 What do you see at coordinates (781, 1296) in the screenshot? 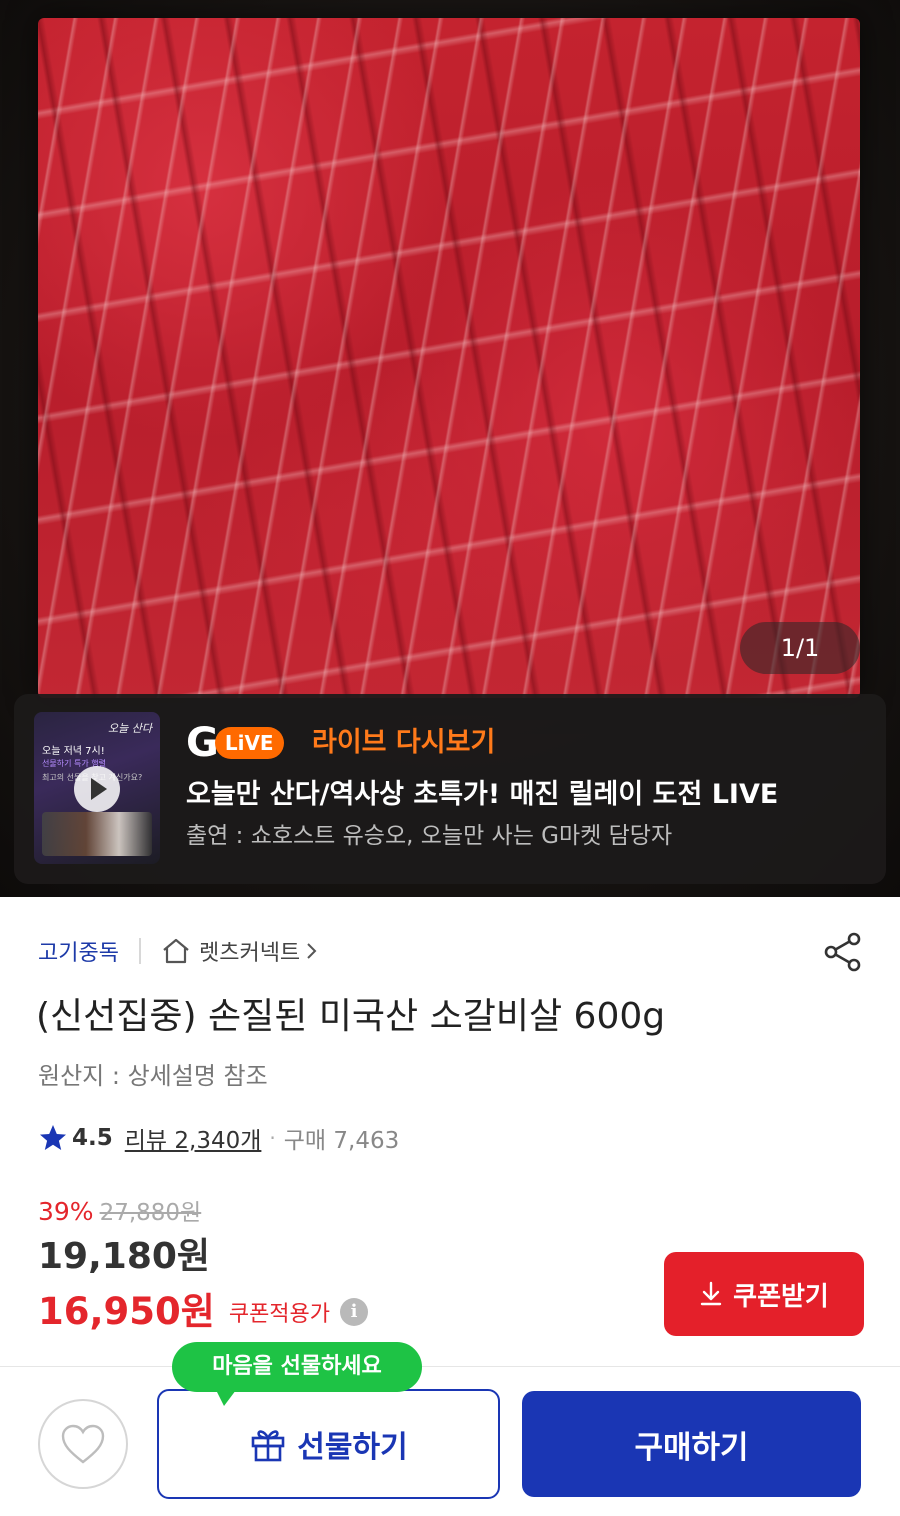
I see `get-coupon-label: 쿠폰받기` at bounding box center [781, 1296].